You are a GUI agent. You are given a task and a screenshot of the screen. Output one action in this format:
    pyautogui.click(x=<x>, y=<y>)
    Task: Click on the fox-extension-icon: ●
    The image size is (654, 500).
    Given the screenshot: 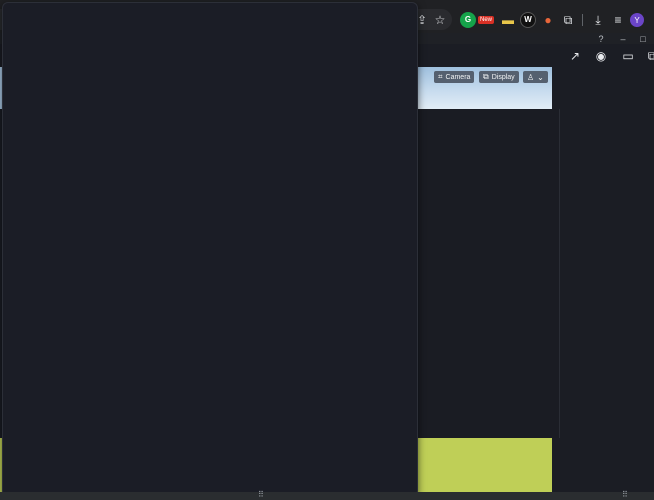 What is the action you would take?
    pyautogui.click(x=548, y=20)
    